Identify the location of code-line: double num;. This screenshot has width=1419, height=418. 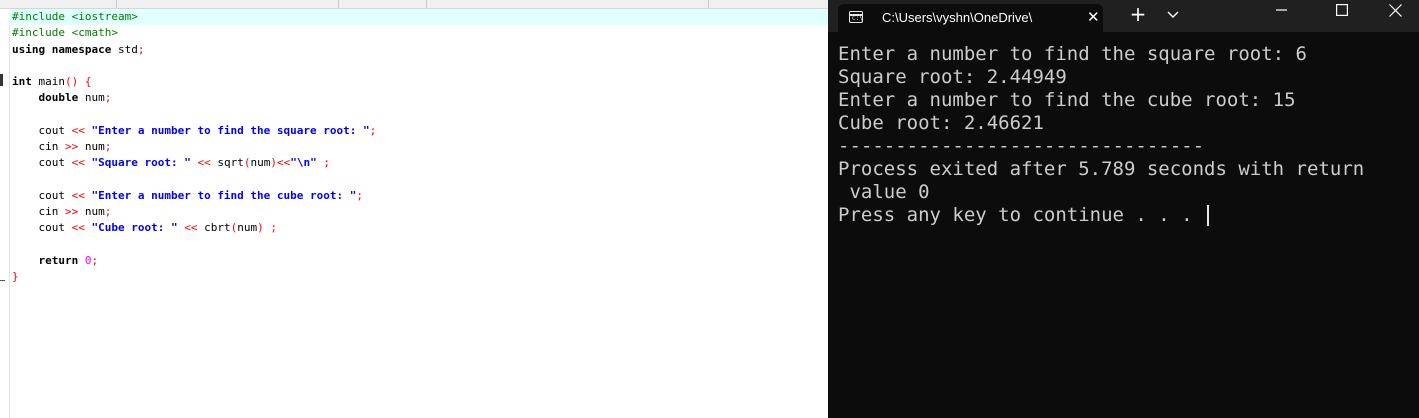
(420, 98).